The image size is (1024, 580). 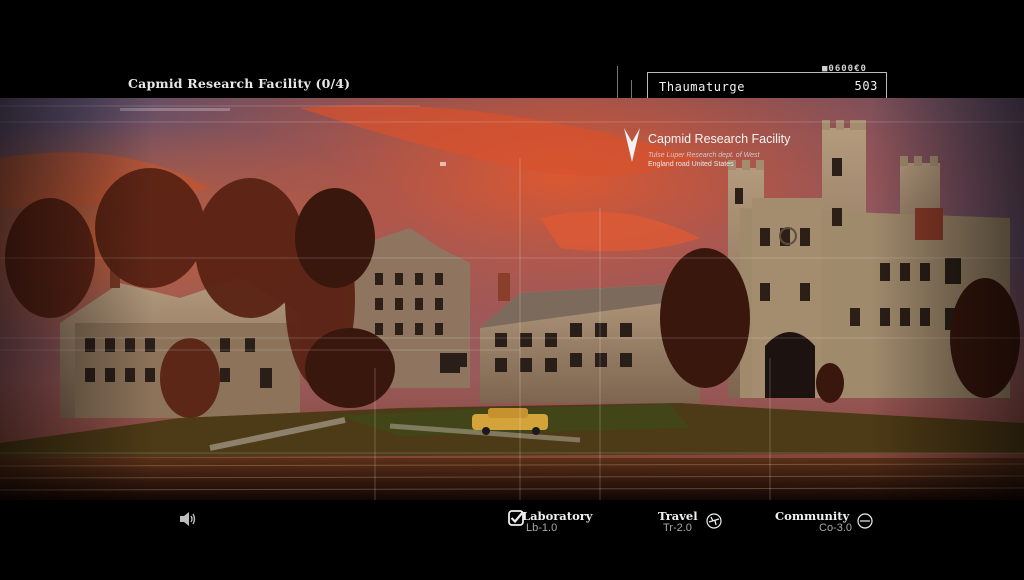 What do you see at coordinates (632, 145) in the screenshot?
I see `facility-logo-icon` at bounding box center [632, 145].